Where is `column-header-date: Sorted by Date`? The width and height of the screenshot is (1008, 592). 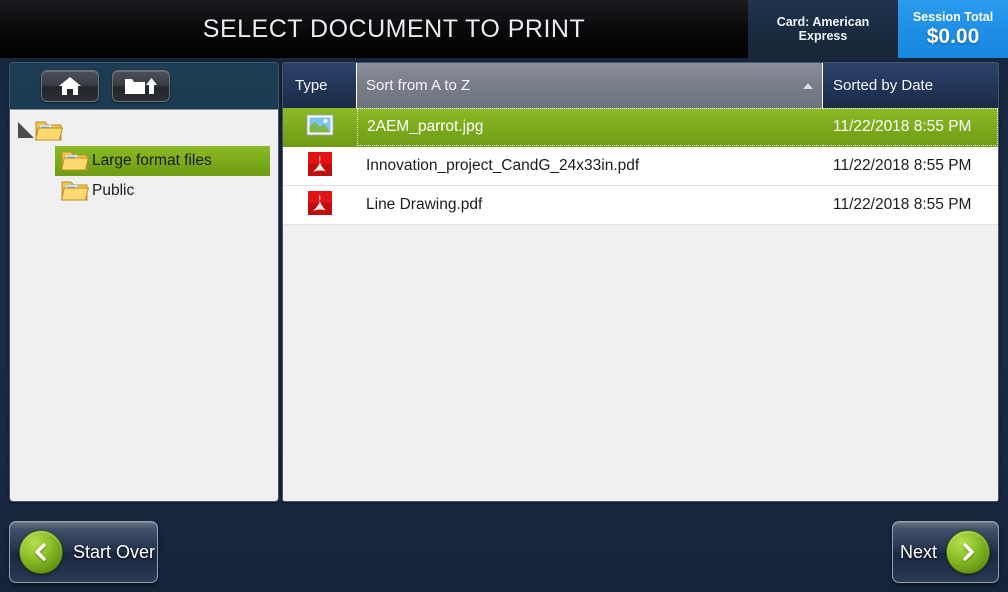 column-header-date: Sorted by Date is located at coordinates (910, 85).